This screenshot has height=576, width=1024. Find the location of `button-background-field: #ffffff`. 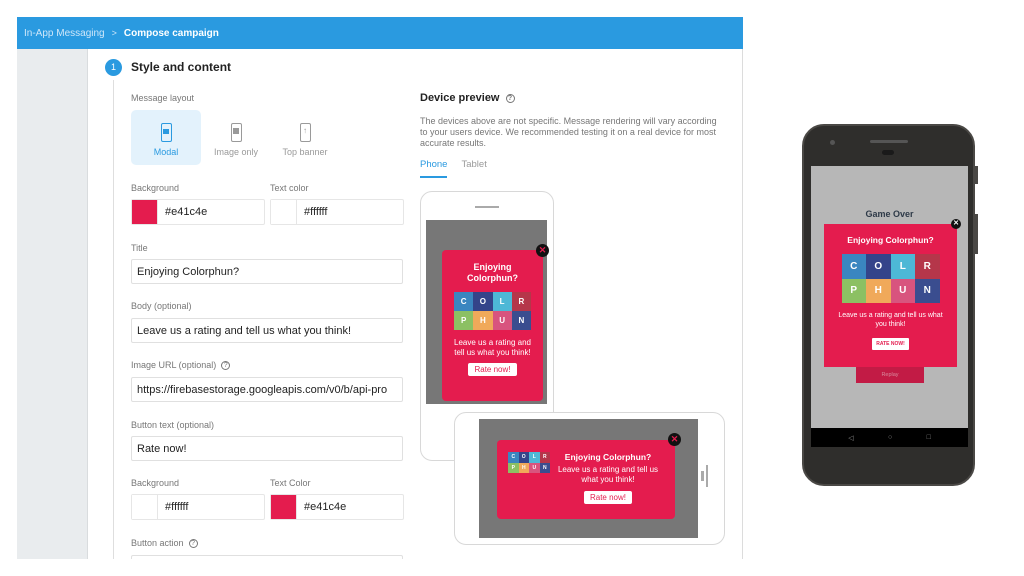

button-background-field: #ffffff is located at coordinates (198, 507).